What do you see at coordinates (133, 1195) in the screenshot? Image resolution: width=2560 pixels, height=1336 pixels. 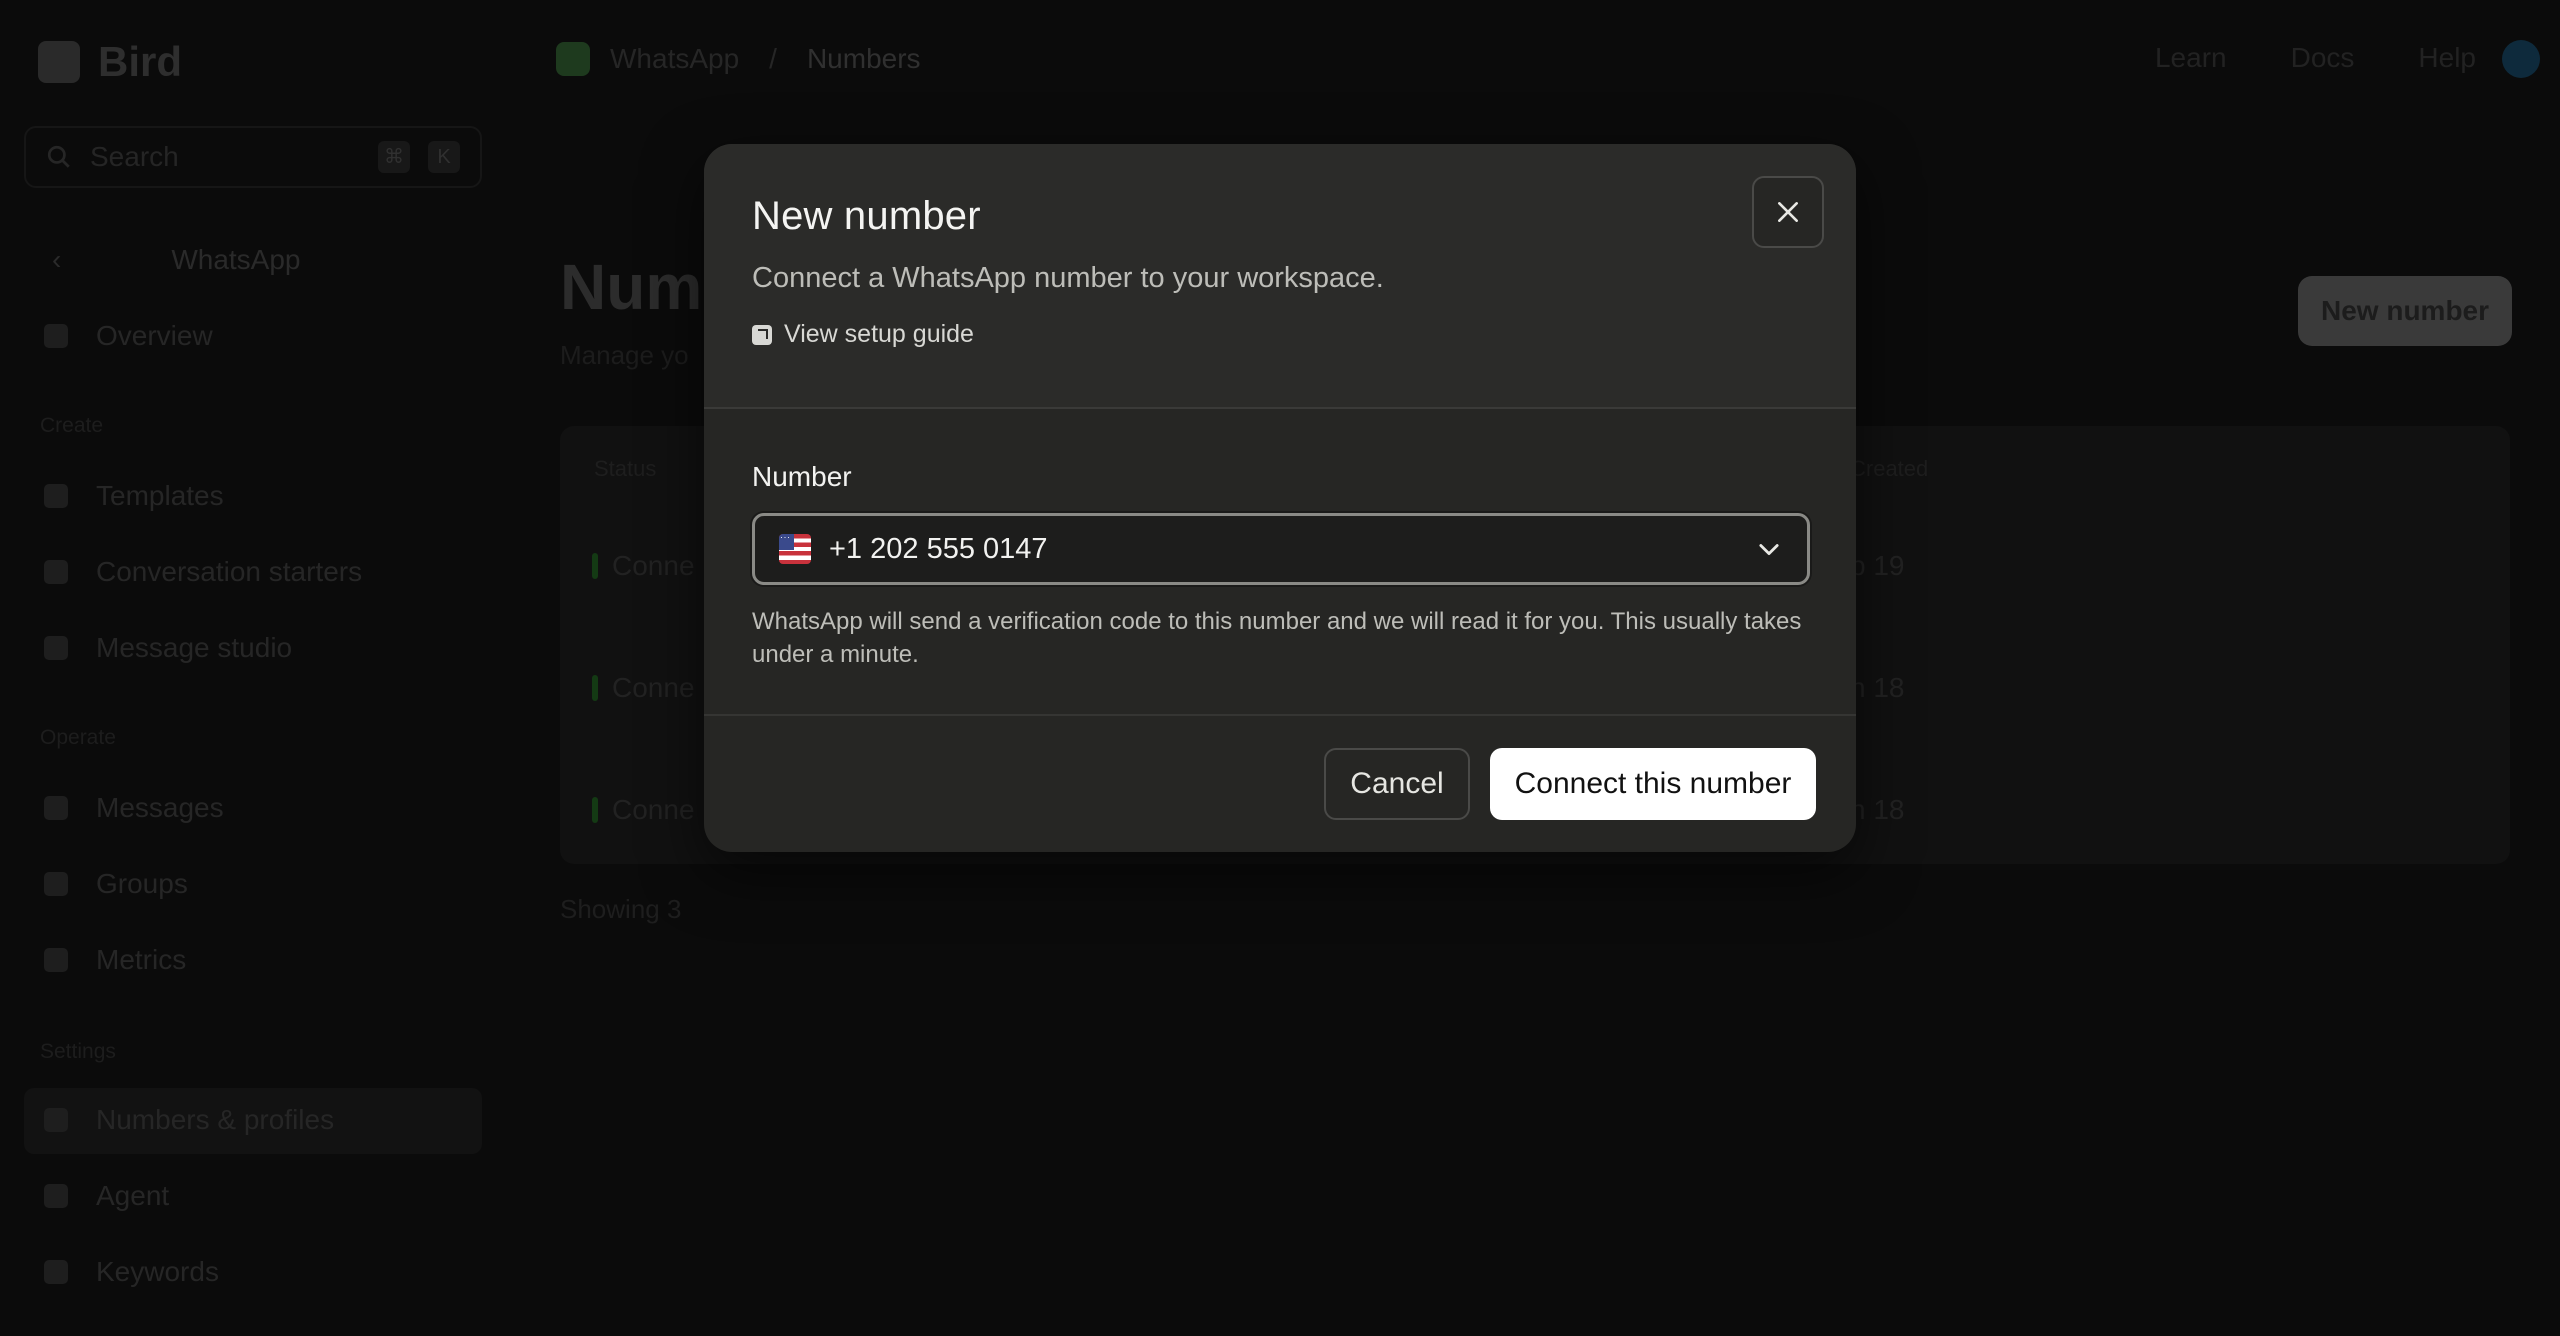 I see `sidebar-item-label: Agent` at bounding box center [133, 1195].